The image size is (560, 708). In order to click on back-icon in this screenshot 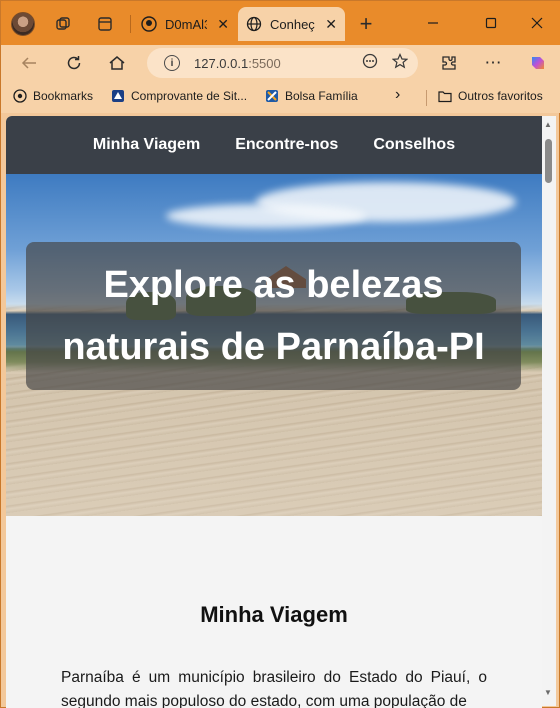, I will do `click(29, 63)`.